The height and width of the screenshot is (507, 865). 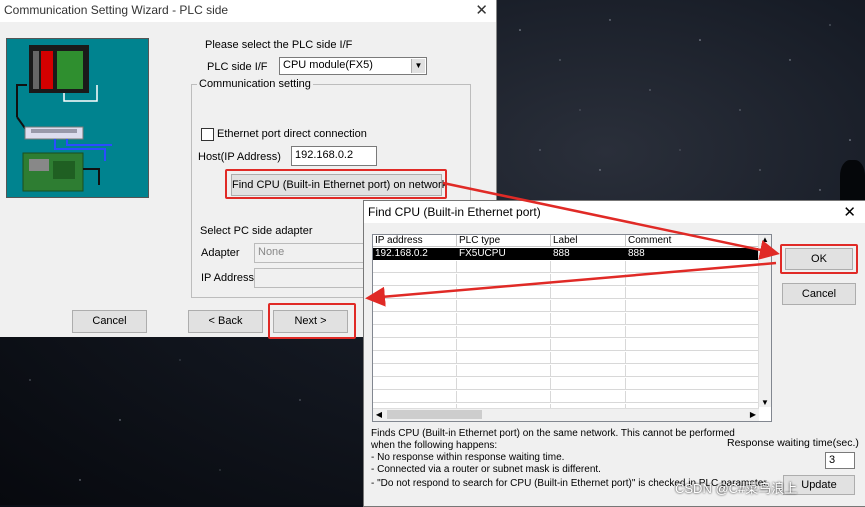 I want to click on connection-diagram, so click(x=77, y=118).